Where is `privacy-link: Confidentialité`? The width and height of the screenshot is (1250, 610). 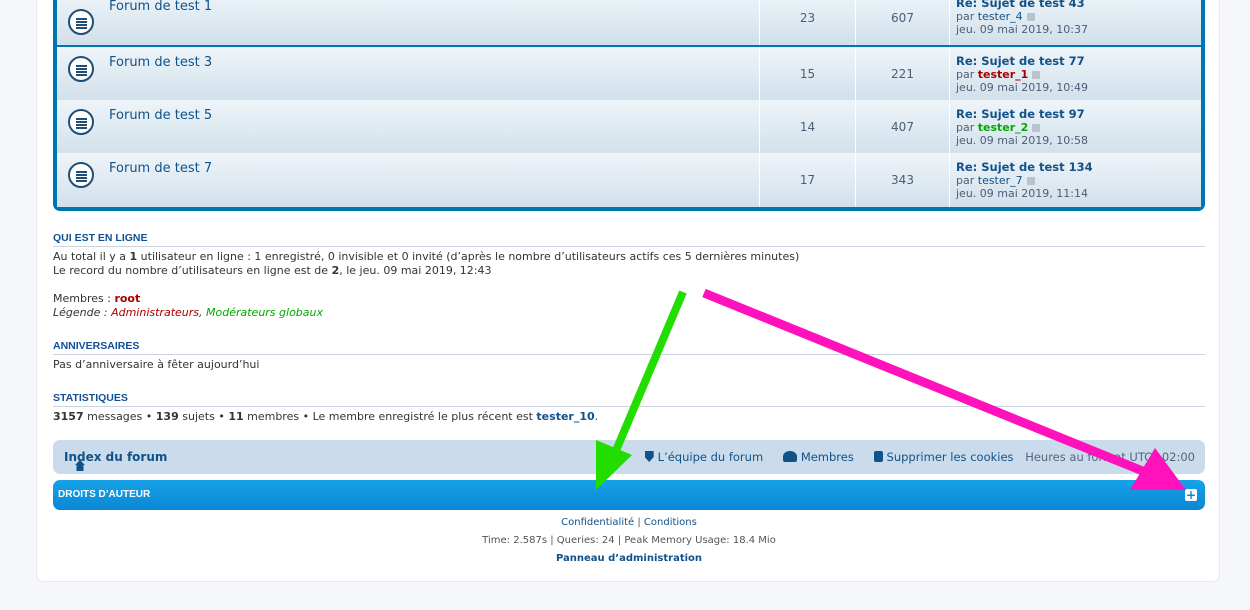
privacy-link: Confidentialité is located at coordinates (597, 522).